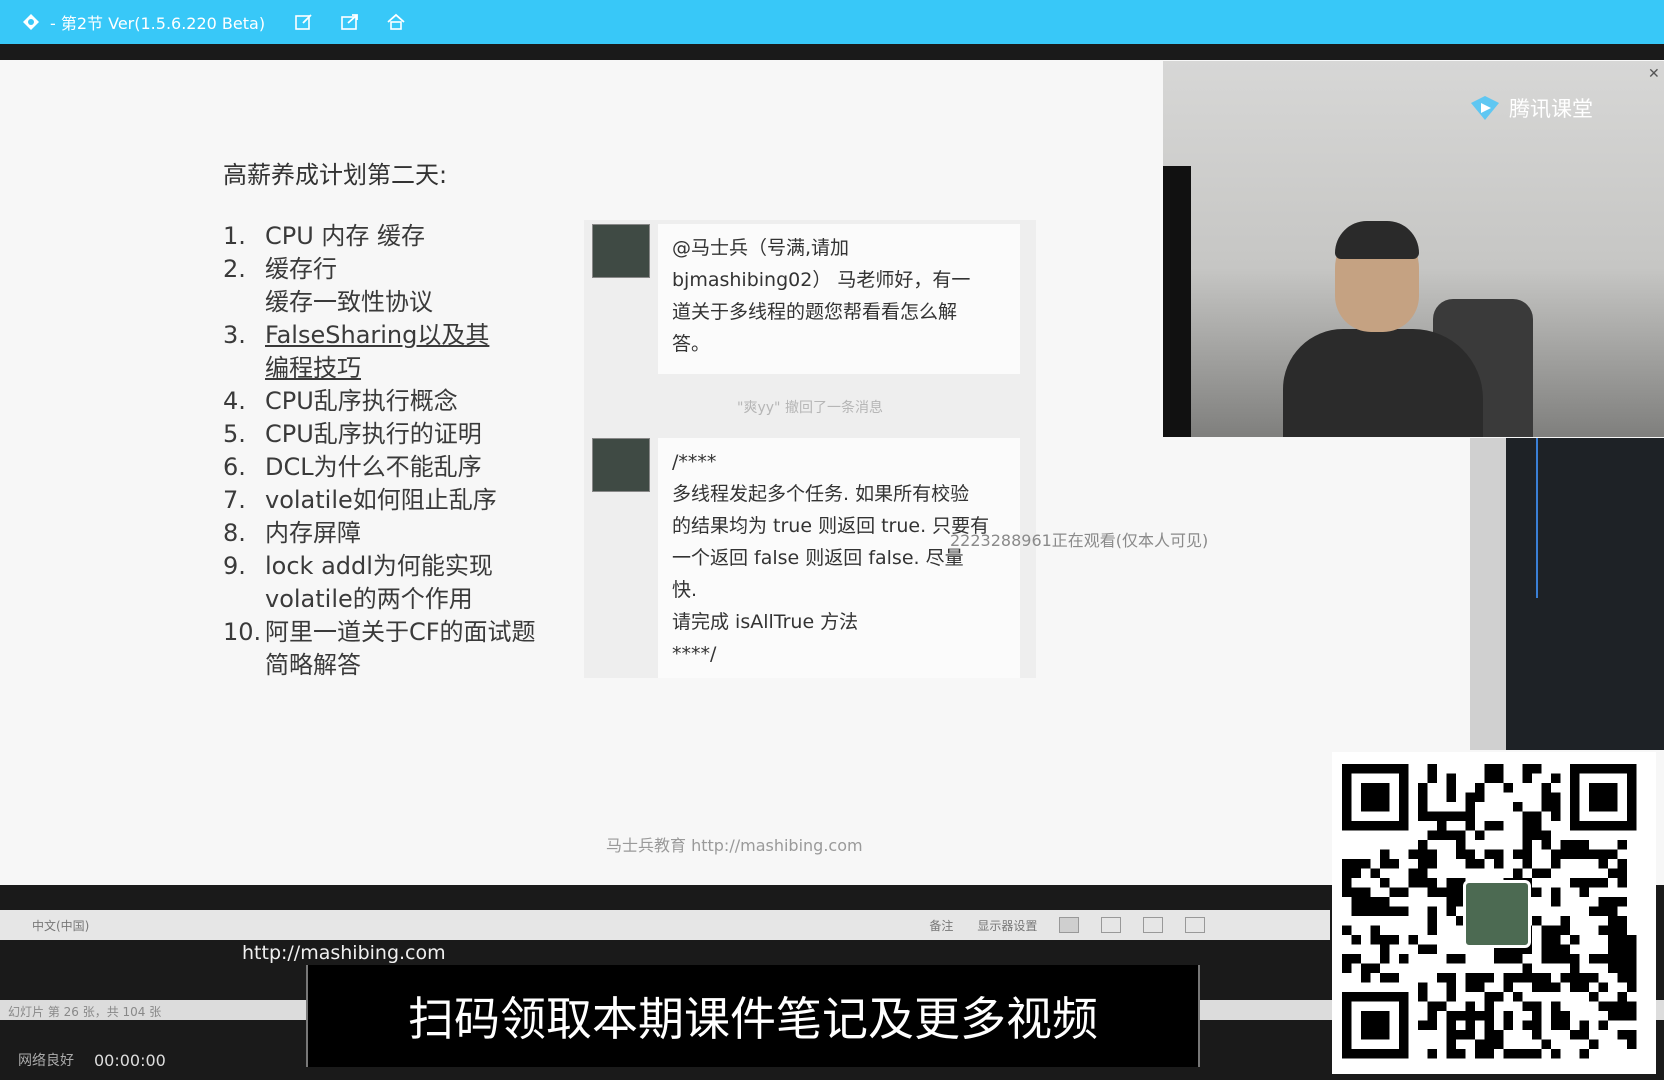 This screenshot has height=1080, width=1664. What do you see at coordinates (1497, 914) in the screenshot?
I see `qr-center-logo` at bounding box center [1497, 914].